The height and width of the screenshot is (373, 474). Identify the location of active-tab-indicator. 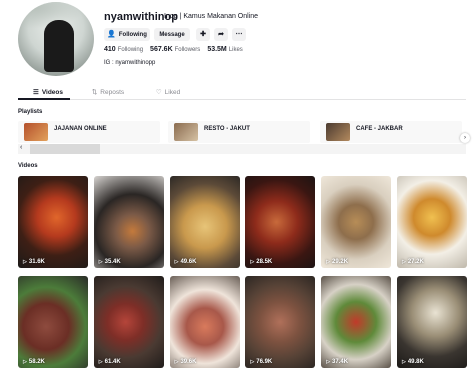
(44, 99).